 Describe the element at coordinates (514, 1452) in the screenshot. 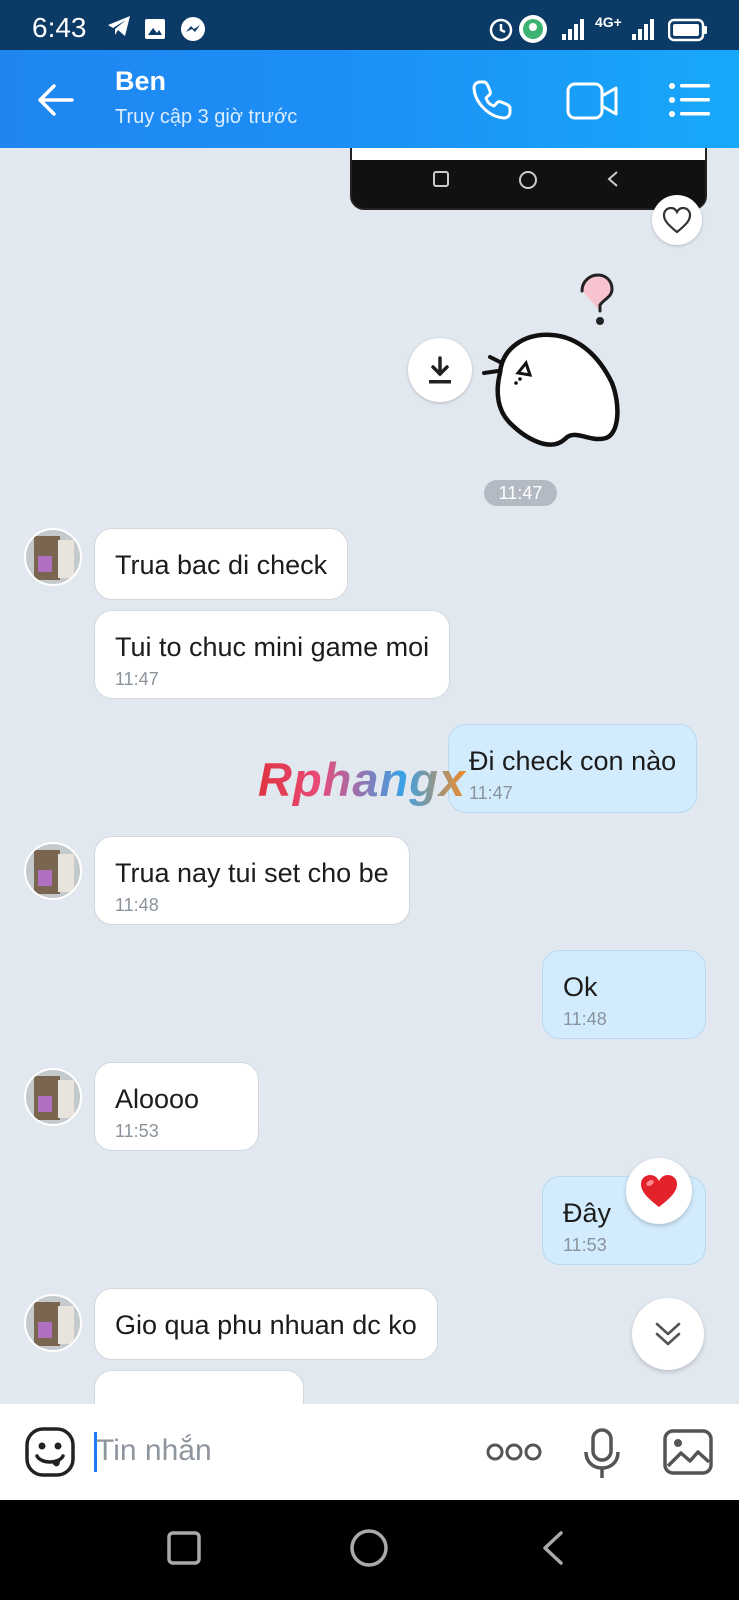

I see `more-dots-icon` at that location.